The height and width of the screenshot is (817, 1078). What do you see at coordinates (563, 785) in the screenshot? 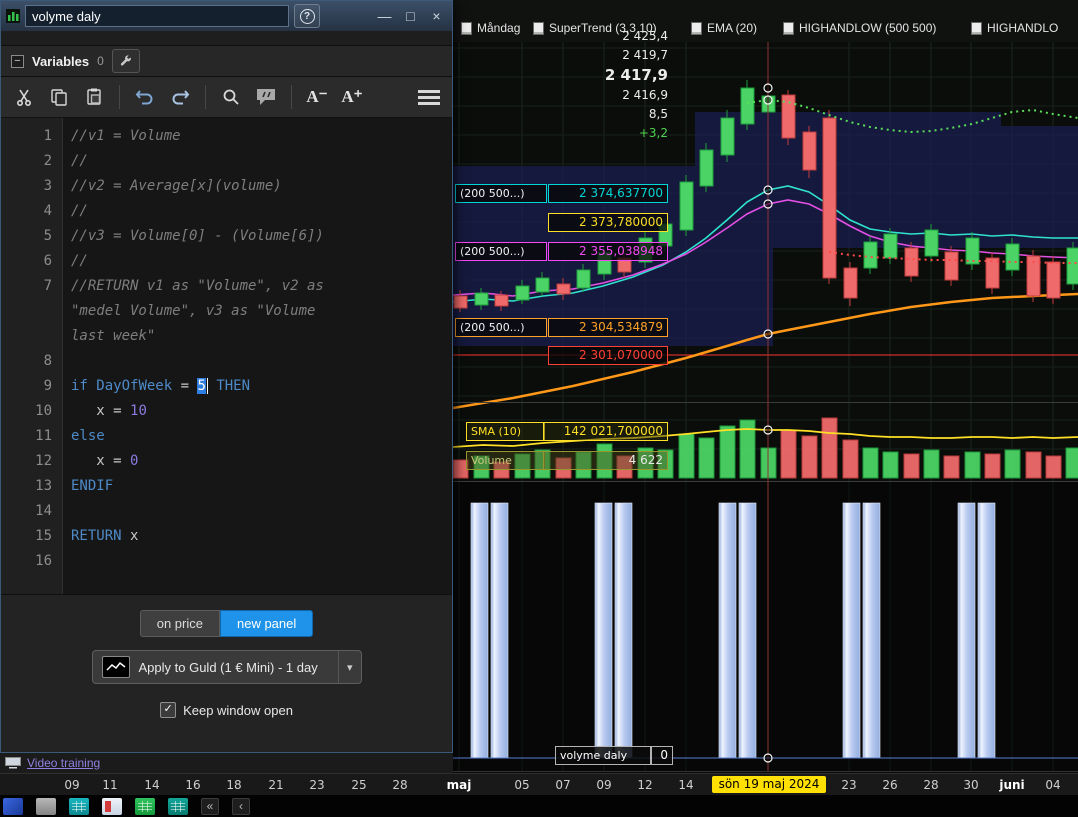
I see `x-axis-label: 07` at bounding box center [563, 785].